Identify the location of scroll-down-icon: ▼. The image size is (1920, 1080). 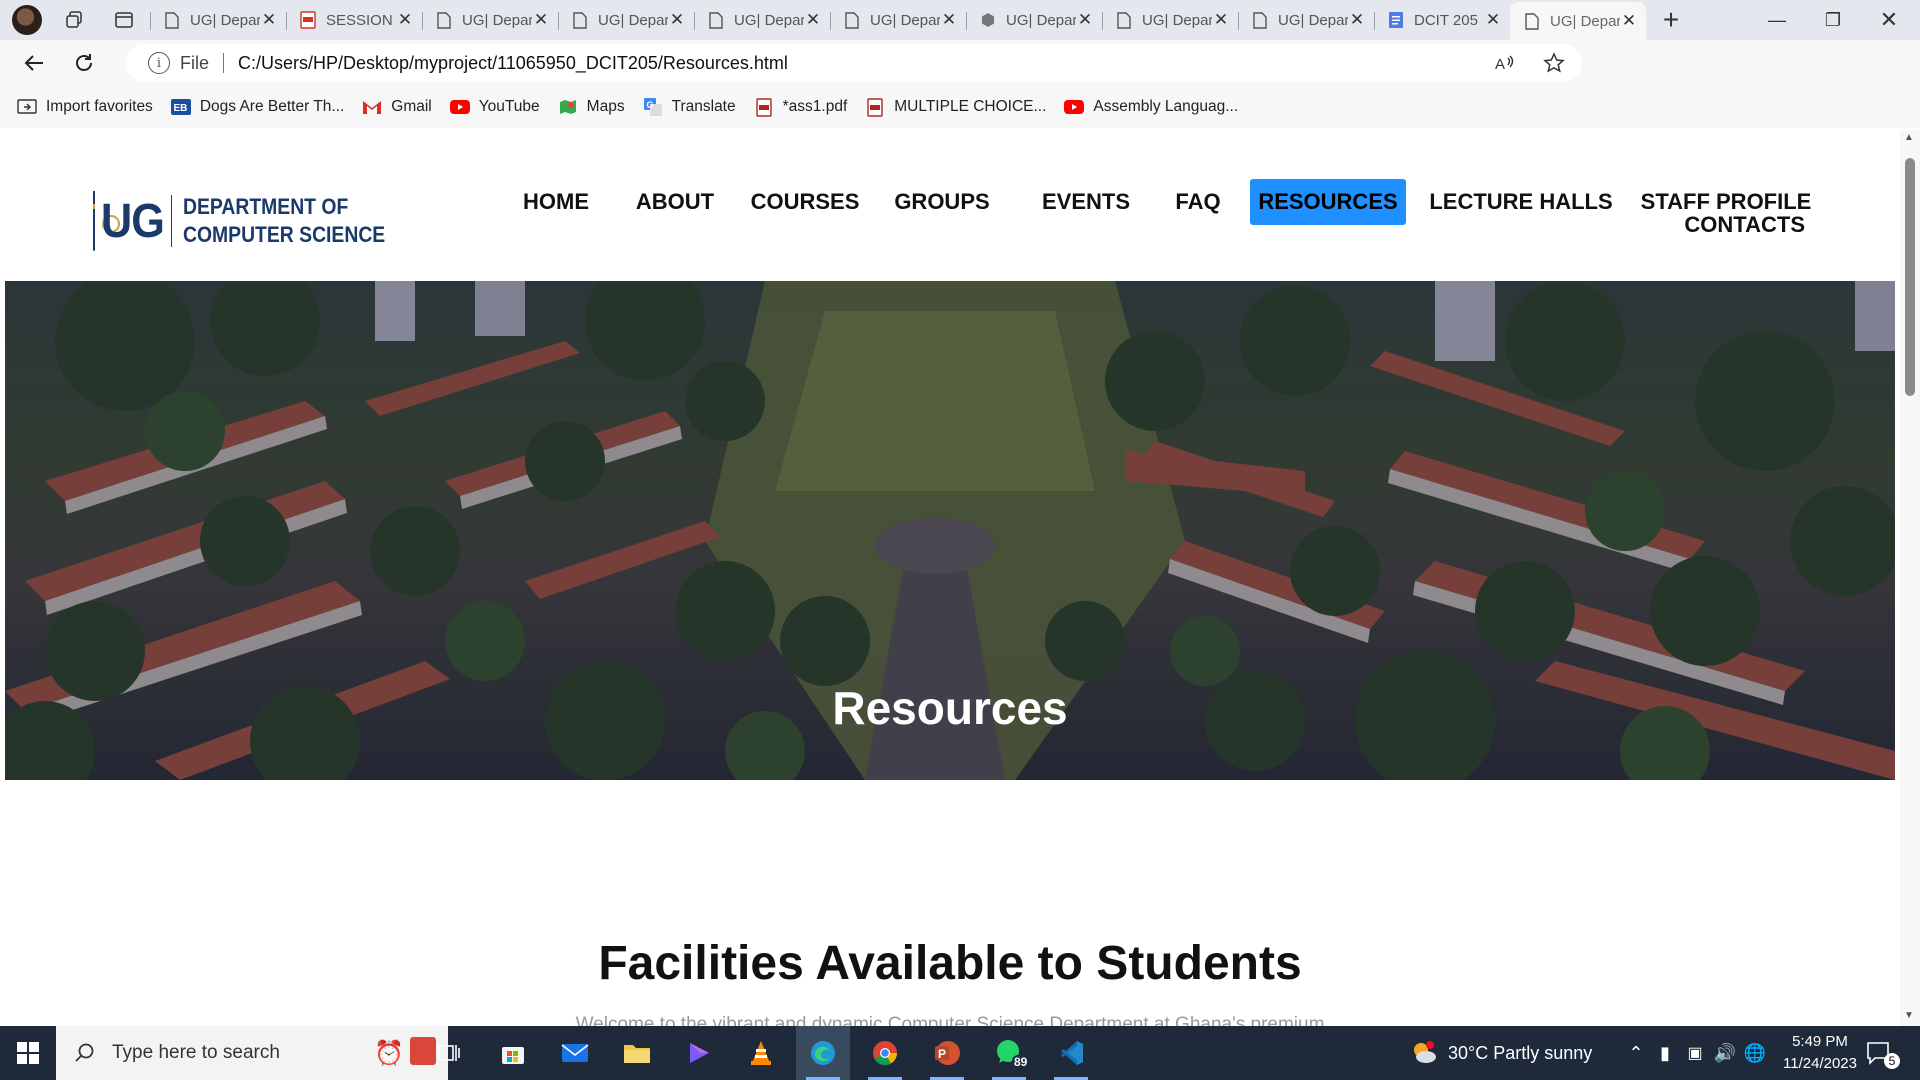
(1909, 1015).